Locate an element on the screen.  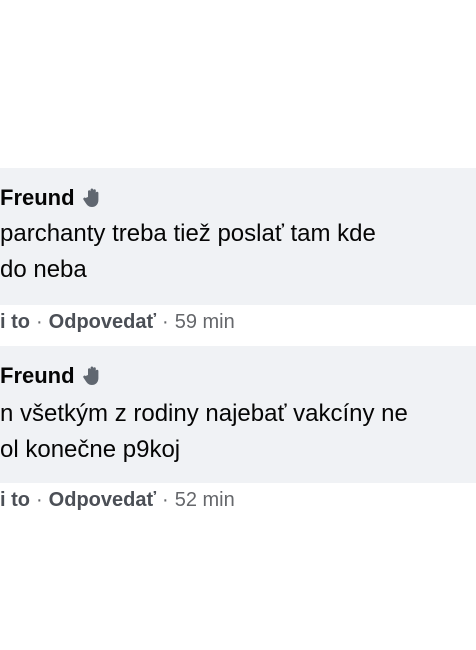
comment-actions: i to · Odpovedať · 52 min is located at coordinates (117, 500).